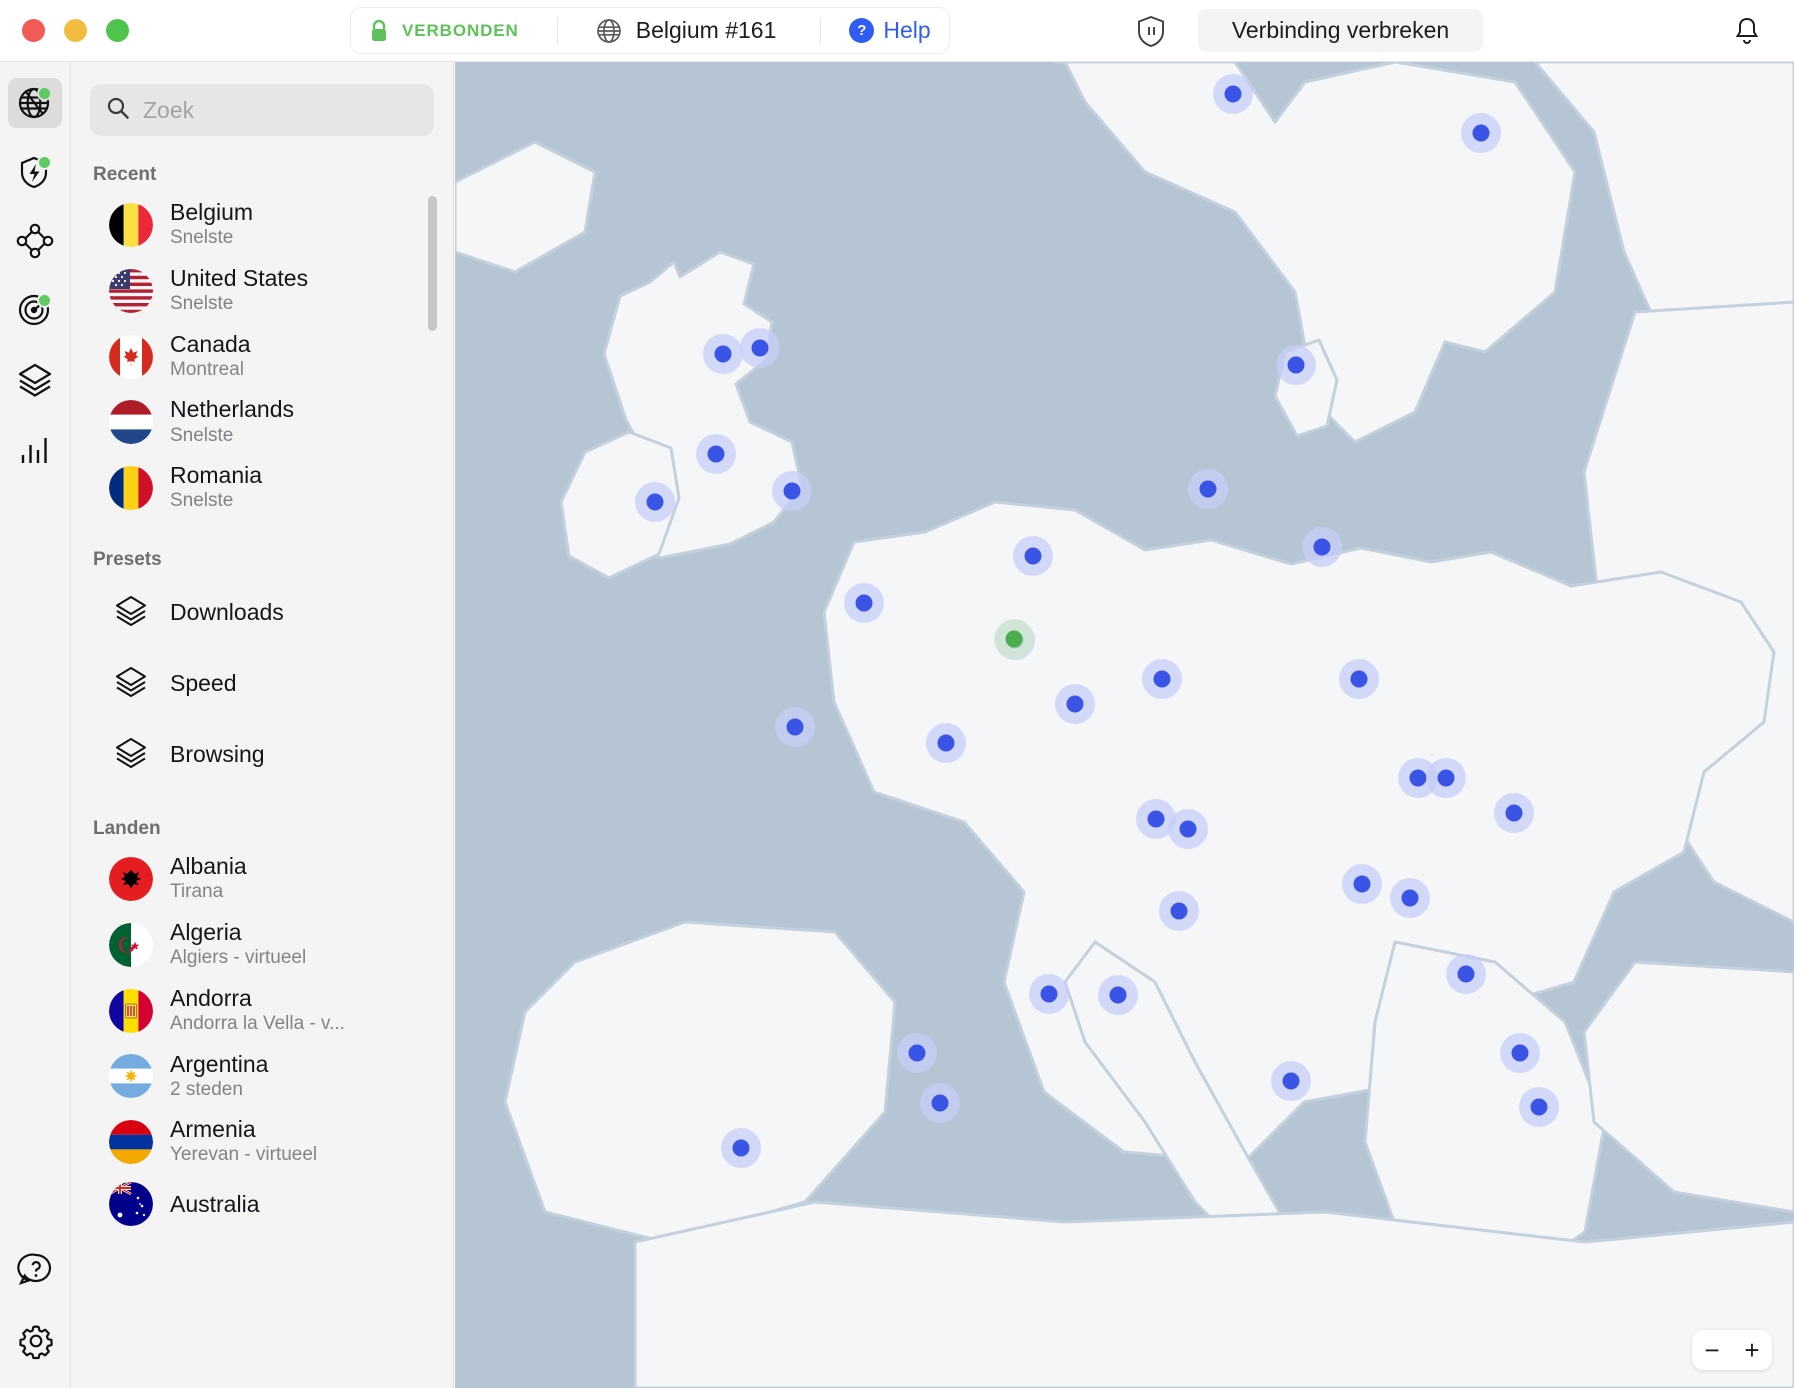 This screenshot has width=1794, height=1388. I want to click on list-item: Armenia Yerevan - virtueel, so click(262, 1142).